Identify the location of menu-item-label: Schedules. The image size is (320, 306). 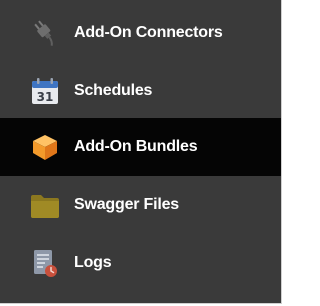
(113, 90).